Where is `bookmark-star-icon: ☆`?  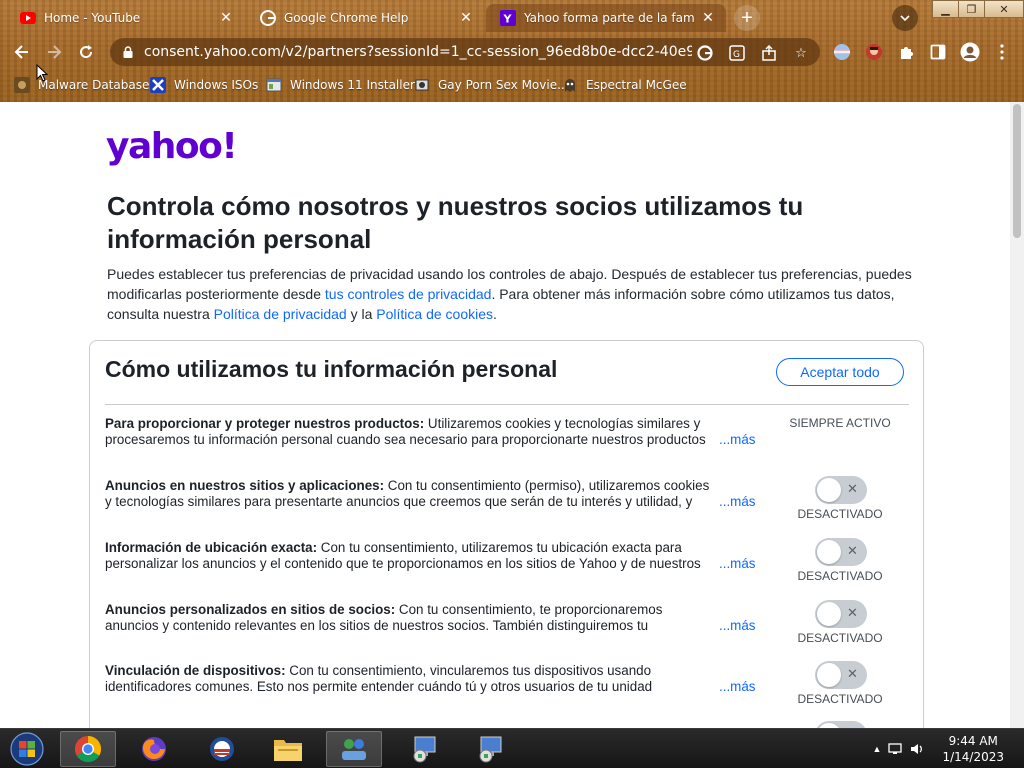
bookmark-star-icon: ☆ is located at coordinates (801, 53).